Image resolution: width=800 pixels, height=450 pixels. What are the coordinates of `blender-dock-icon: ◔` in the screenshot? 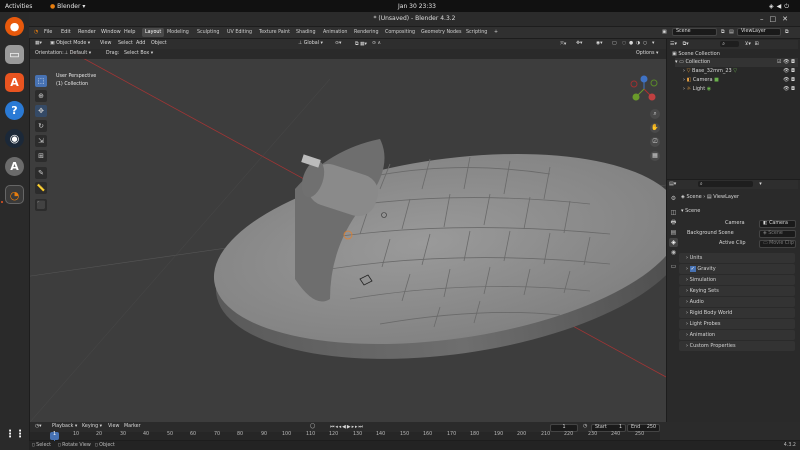 It's located at (14, 194).